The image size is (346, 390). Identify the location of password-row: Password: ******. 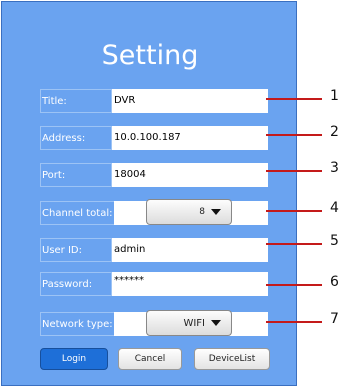
(154, 284).